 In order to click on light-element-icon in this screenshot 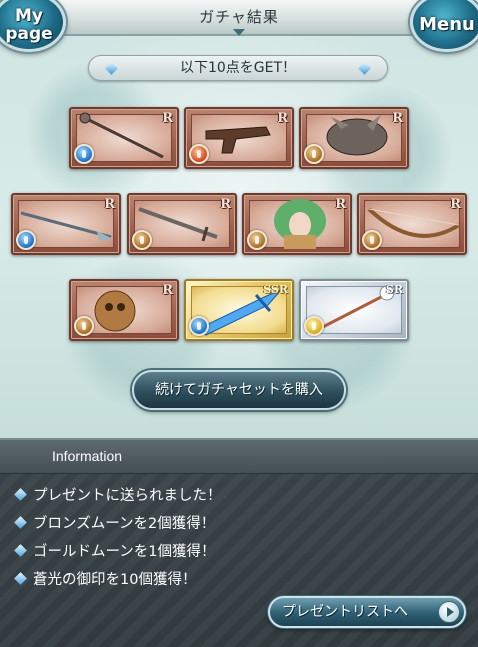, I will do `click(314, 326)`.